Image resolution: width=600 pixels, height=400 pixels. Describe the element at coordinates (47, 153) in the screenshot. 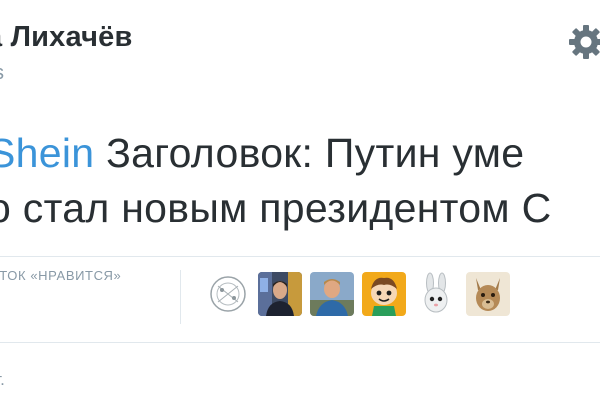

I see `mention-link: Shein` at that location.